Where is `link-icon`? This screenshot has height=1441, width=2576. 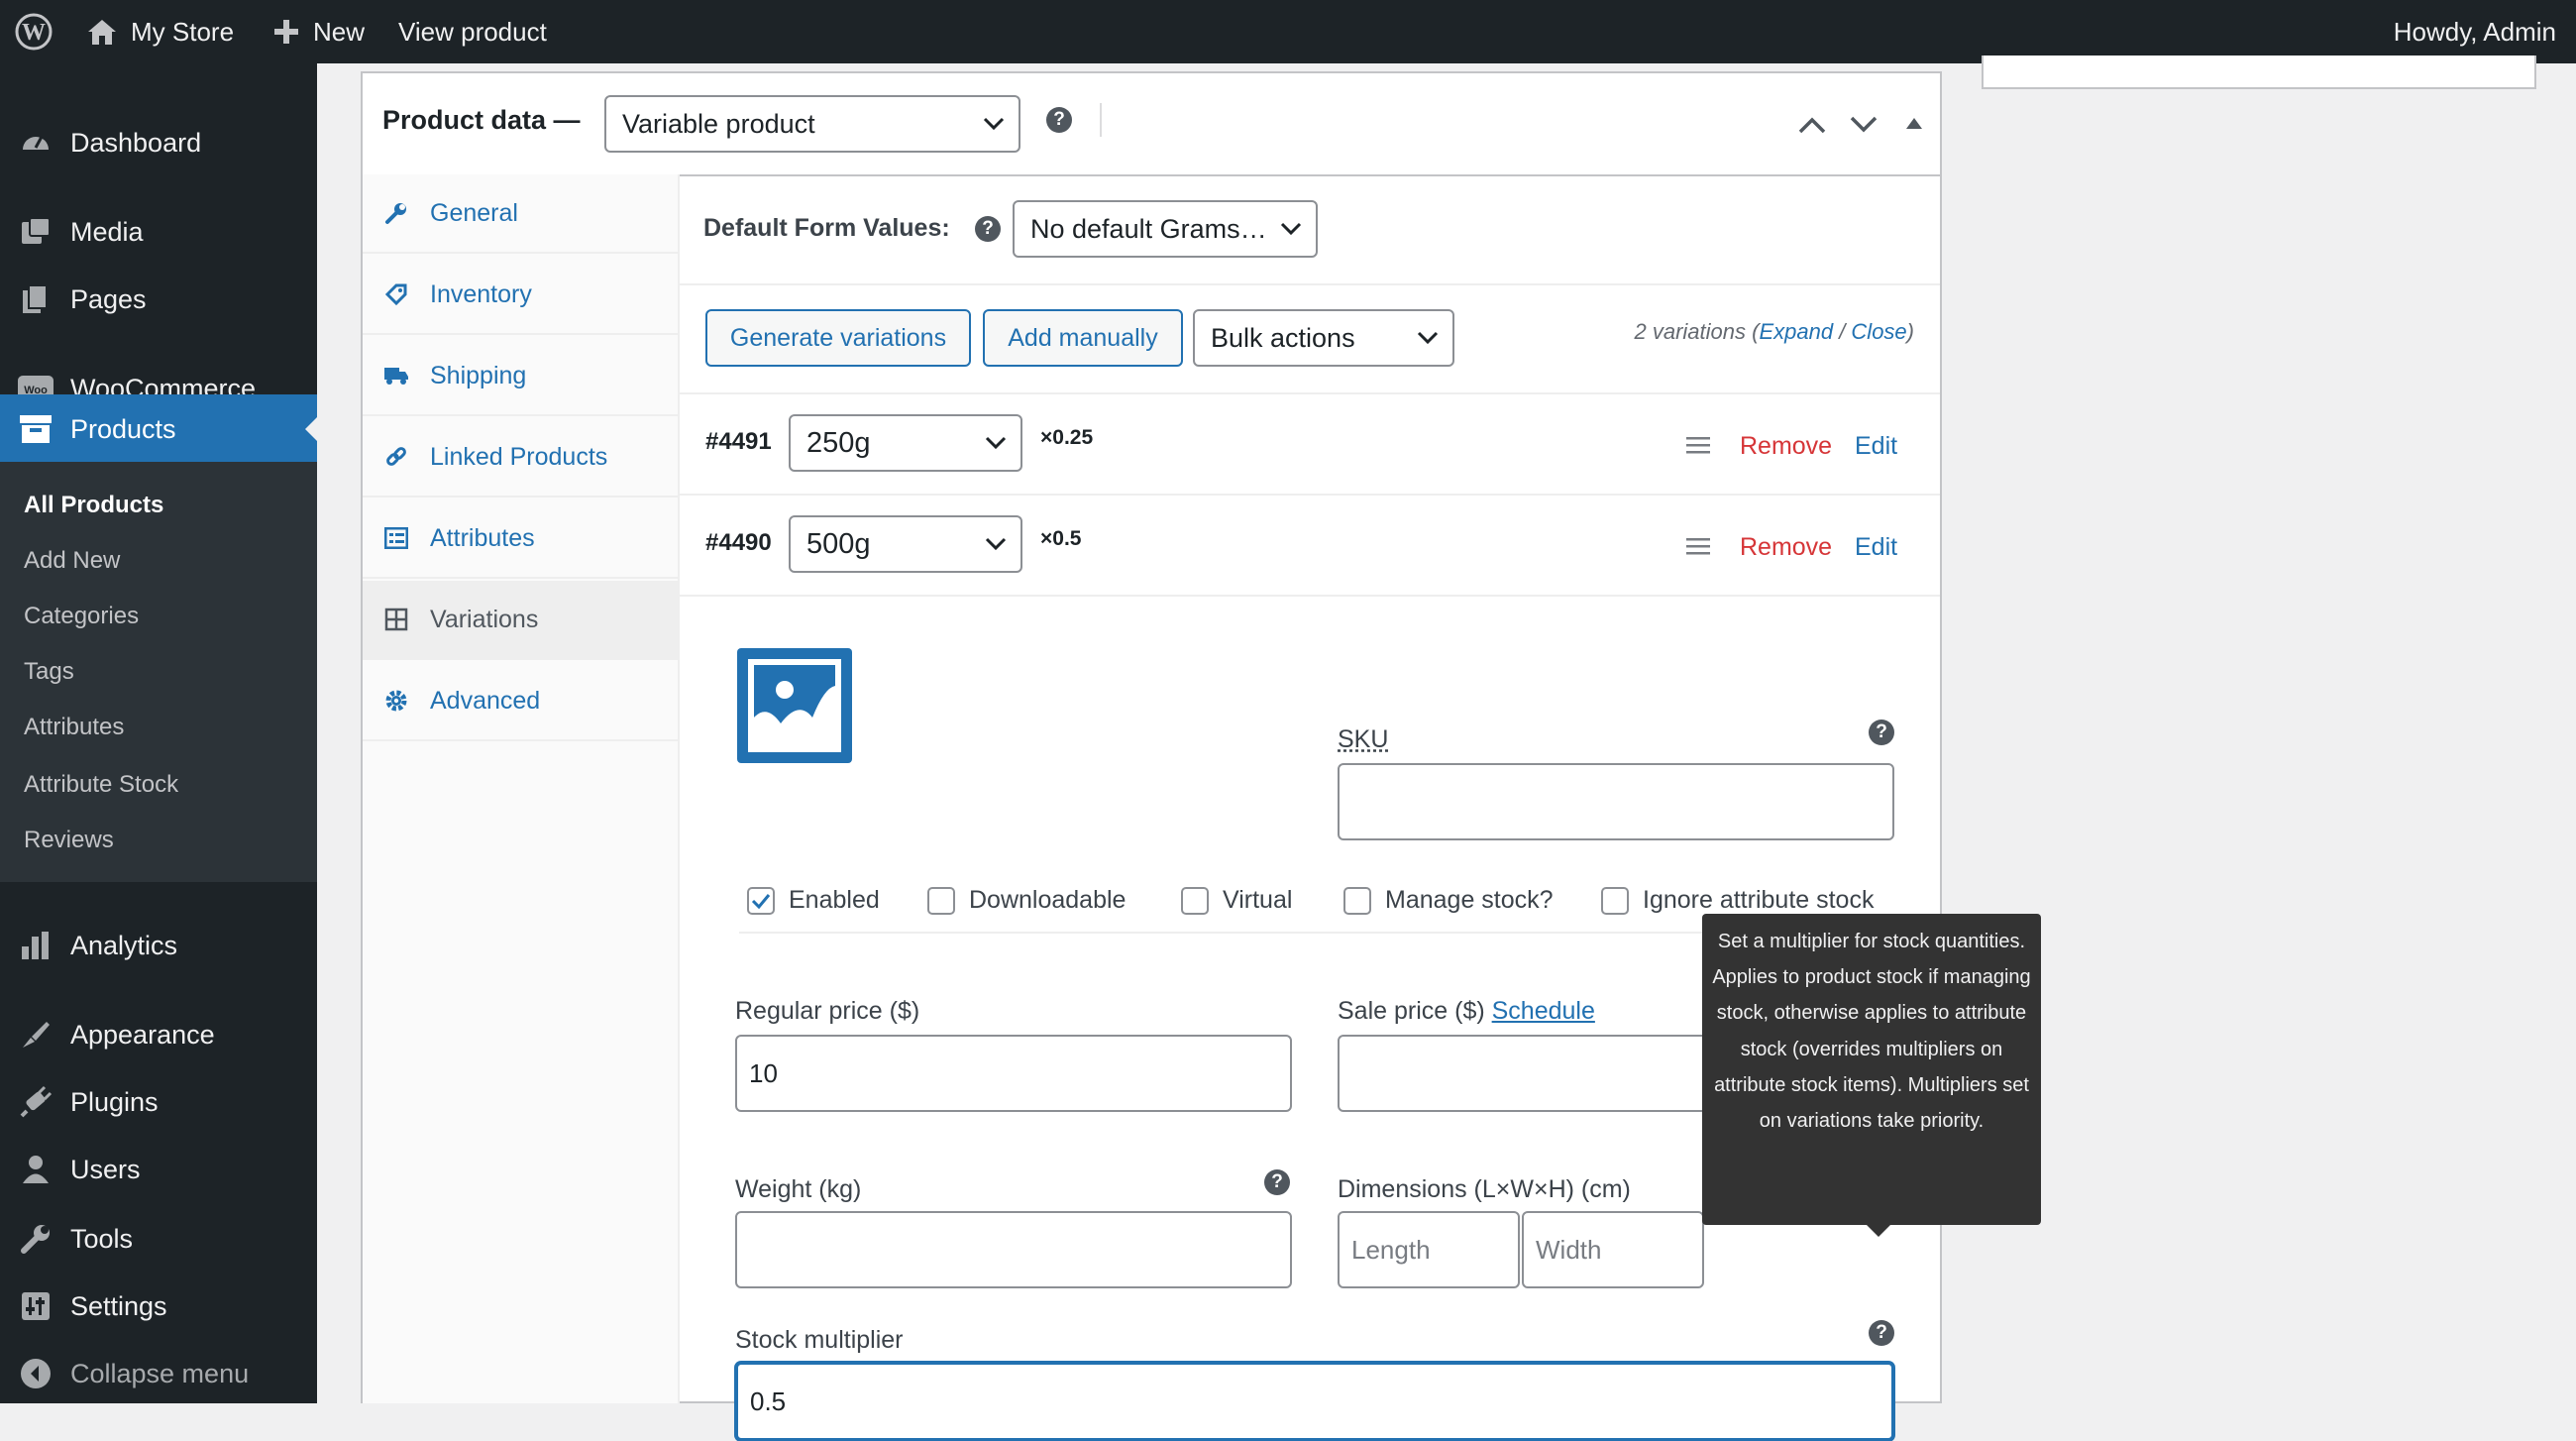 link-icon is located at coordinates (396, 457).